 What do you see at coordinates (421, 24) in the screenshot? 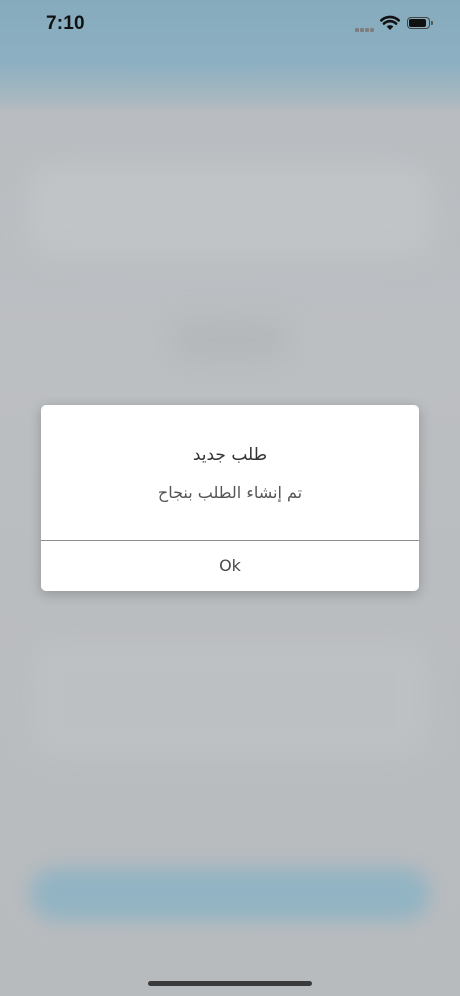
I see `battery-icon` at bounding box center [421, 24].